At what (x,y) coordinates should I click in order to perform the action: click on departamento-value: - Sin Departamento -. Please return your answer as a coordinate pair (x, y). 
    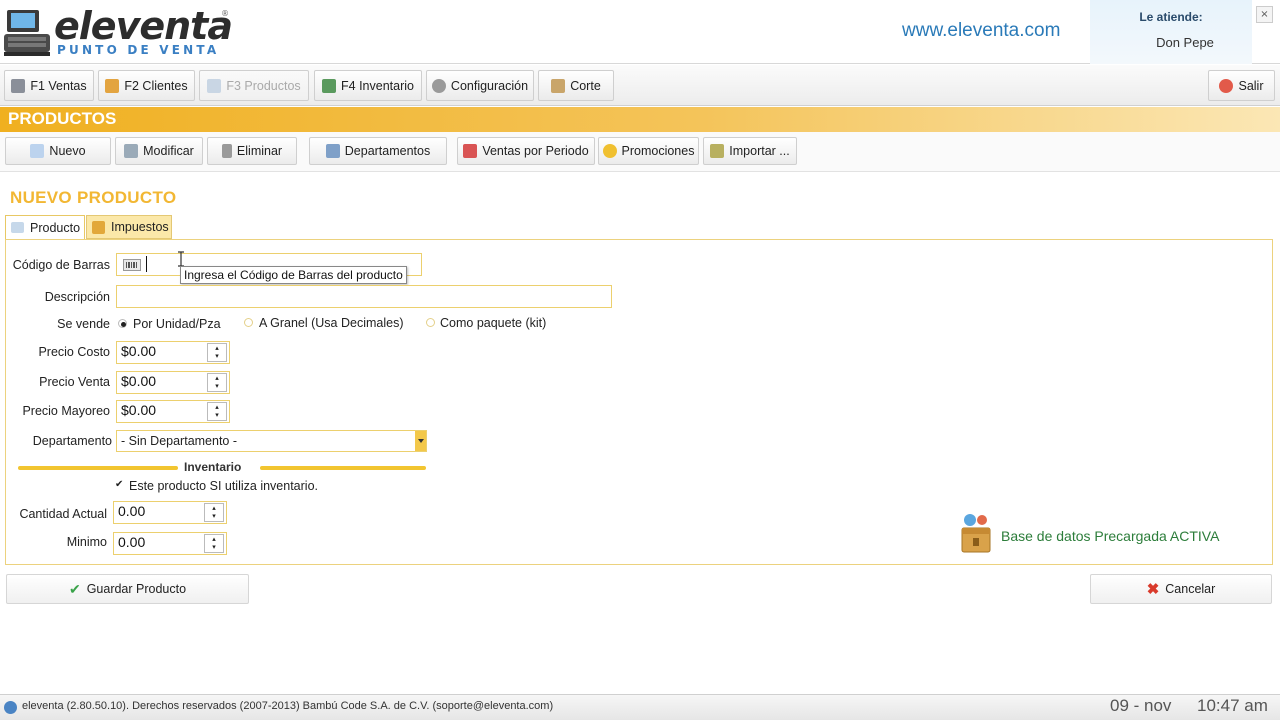
    Looking at the image, I should click on (179, 441).